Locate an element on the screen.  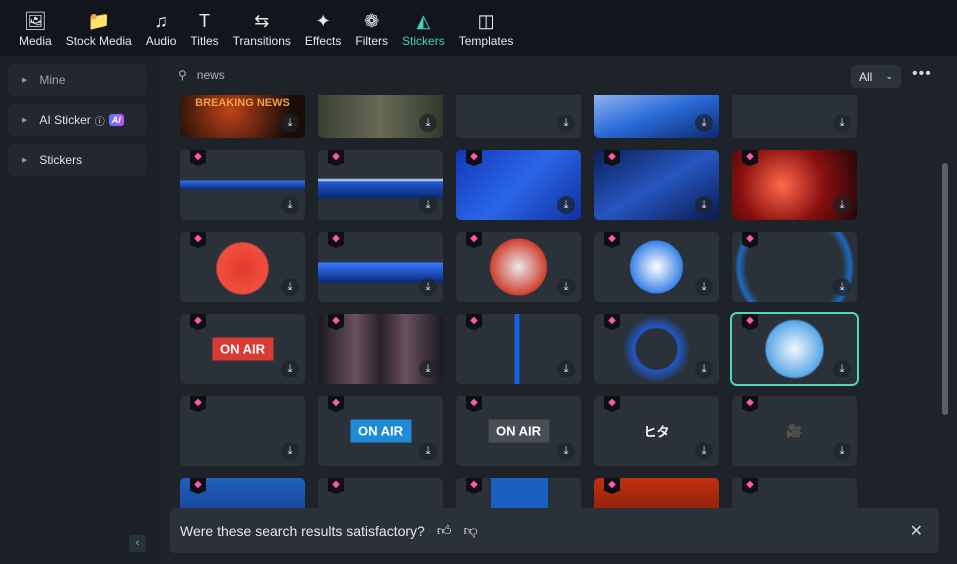
filter-dropdown: All ⌄ is located at coordinates (876, 76).